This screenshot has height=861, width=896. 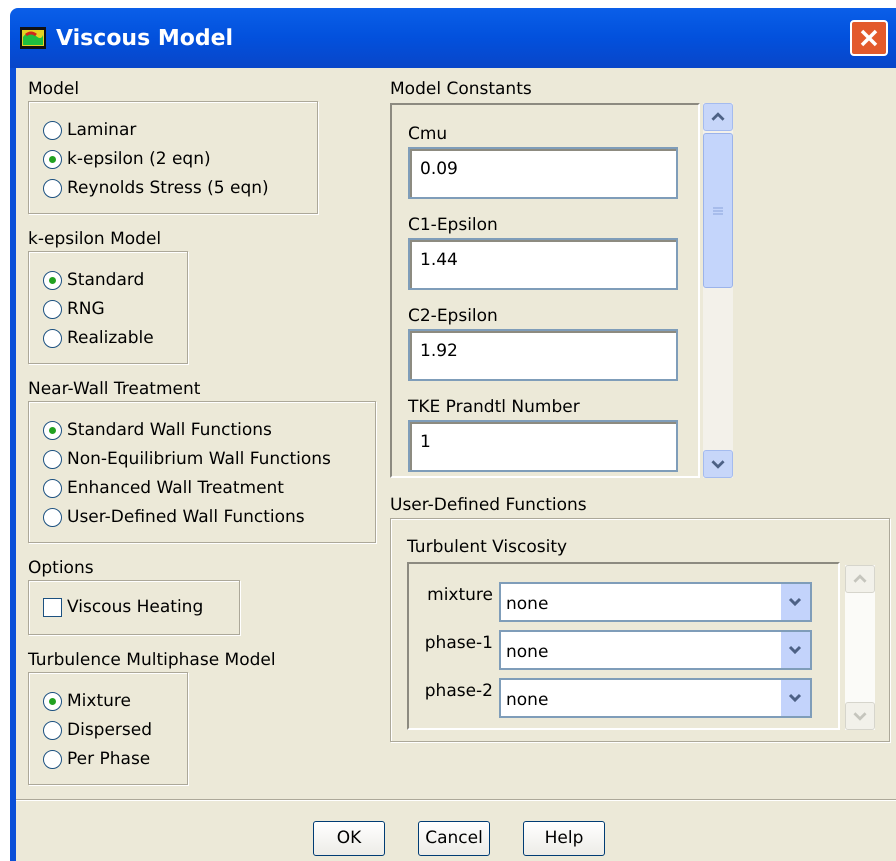 What do you see at coordinates (487, 547) in the screenshot?
I see `group-title: Turbulent Viscosity` at bounding box center [487, 547].